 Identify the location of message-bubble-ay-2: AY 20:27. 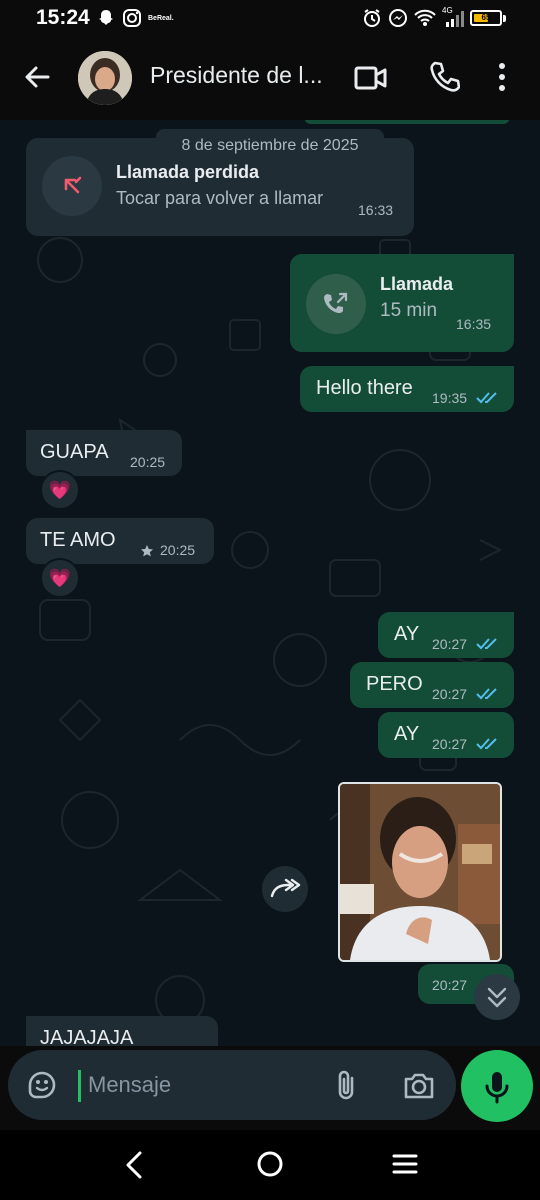
(446, 735).